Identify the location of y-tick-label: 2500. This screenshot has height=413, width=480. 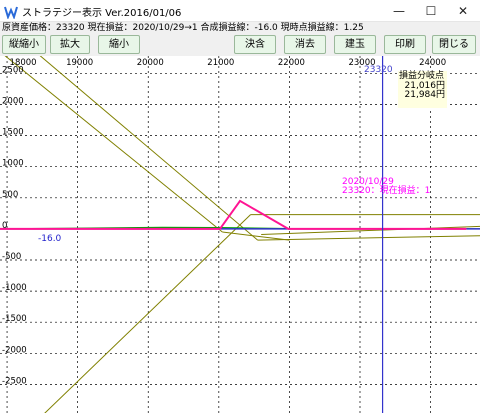
(13, 70).